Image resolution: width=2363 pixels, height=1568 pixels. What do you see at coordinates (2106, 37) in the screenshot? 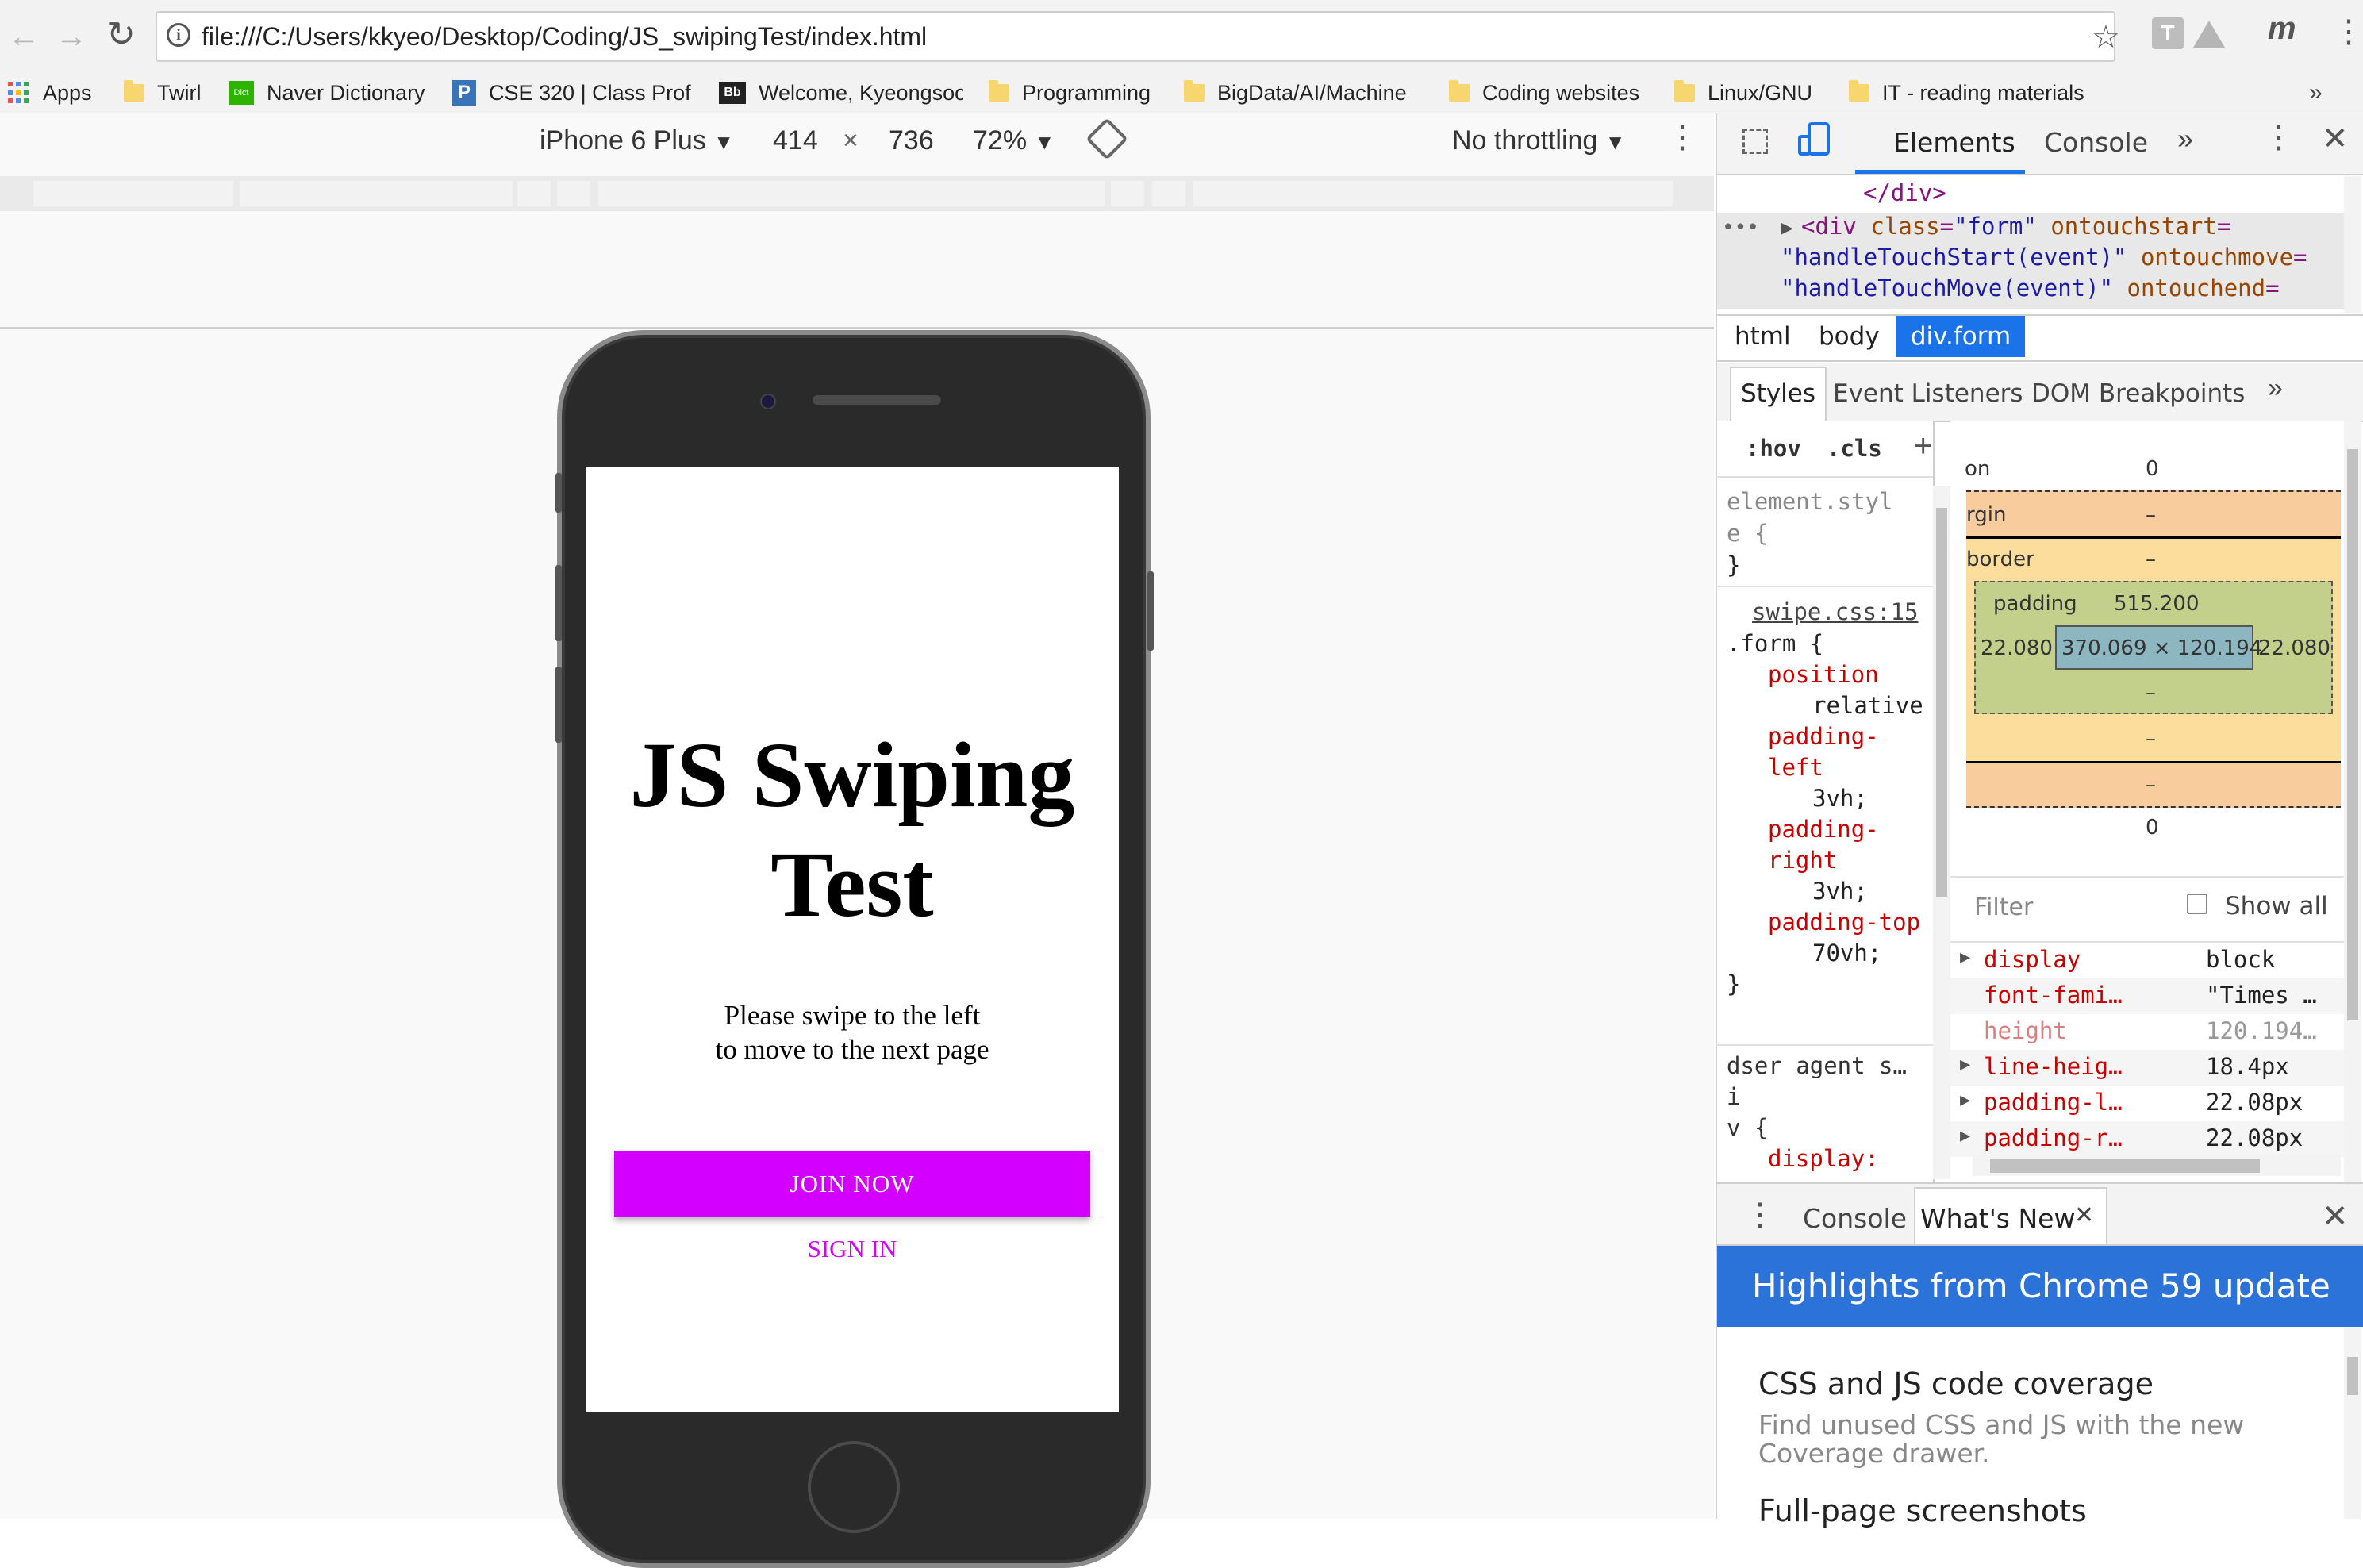
I see `bookmark-star-icon: ☆` at bounding box center [2106, 37].